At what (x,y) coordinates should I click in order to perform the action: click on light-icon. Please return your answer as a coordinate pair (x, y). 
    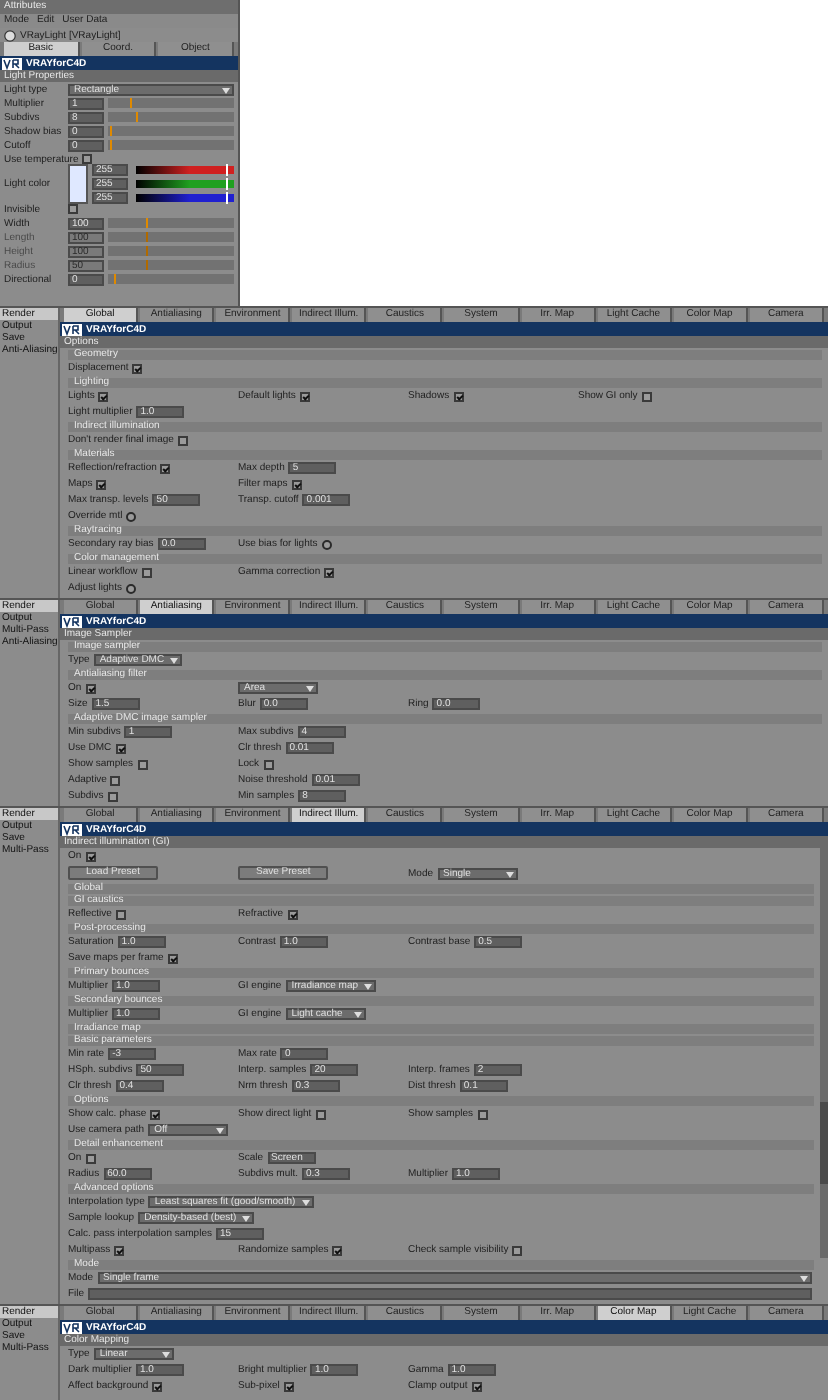
    Looking at the image, I should click on (10, 35).